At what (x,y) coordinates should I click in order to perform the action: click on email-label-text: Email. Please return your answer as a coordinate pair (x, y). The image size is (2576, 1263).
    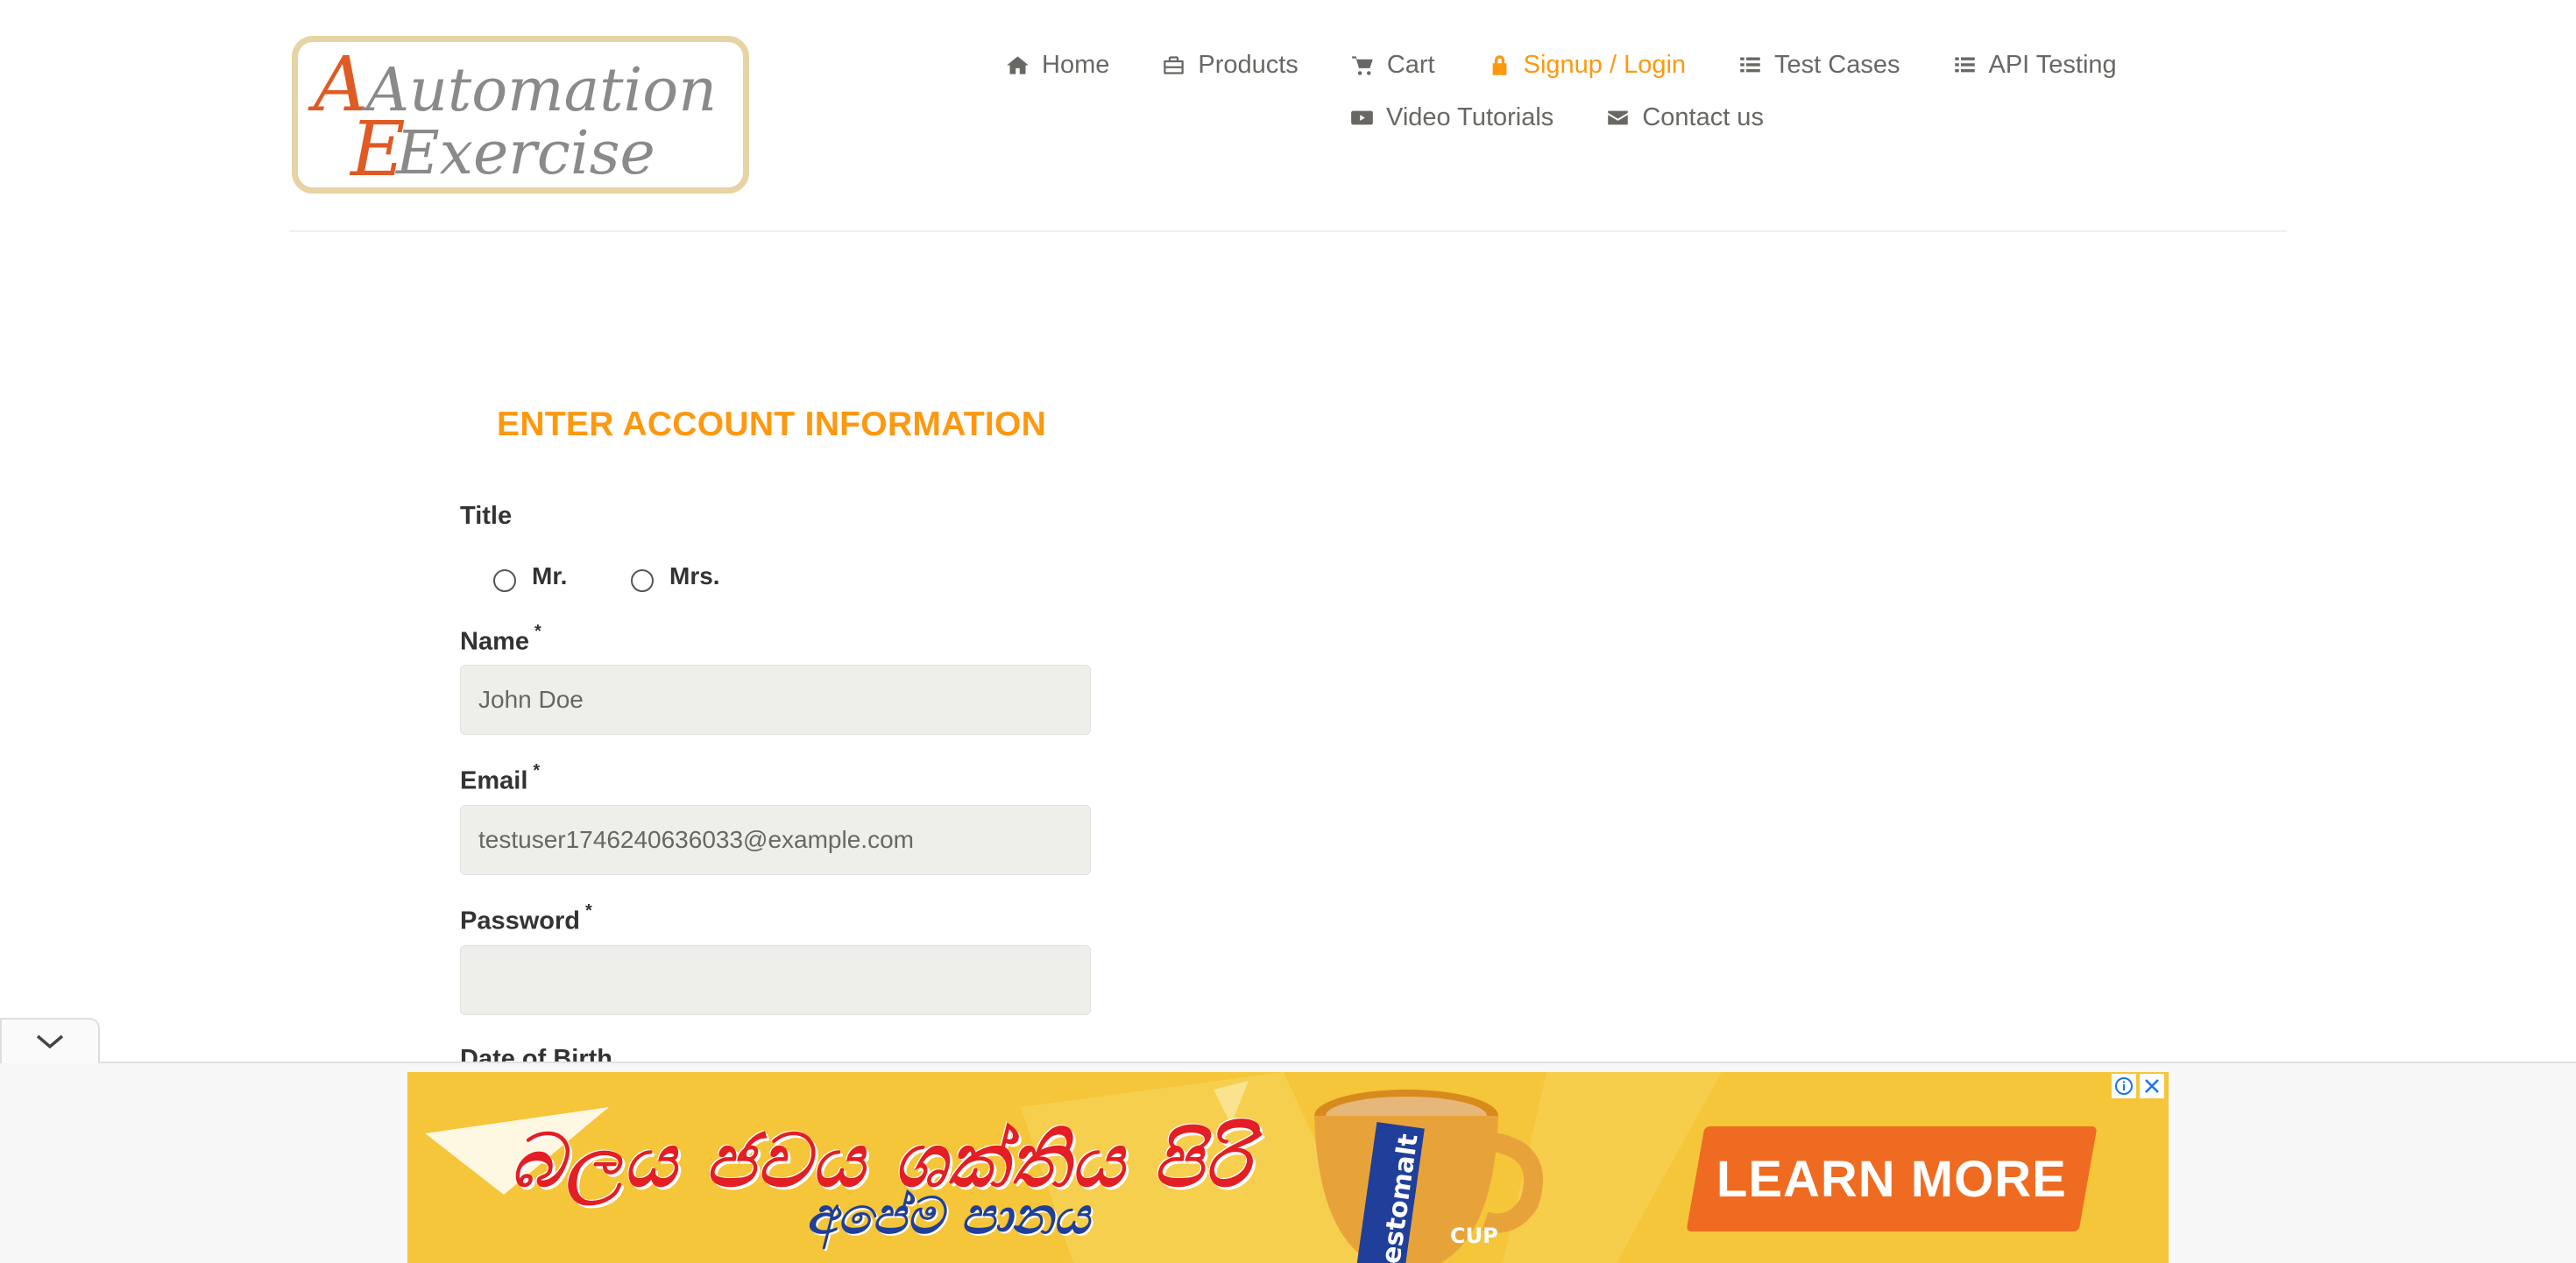
    Looking at the image, I should click on (494, 781).